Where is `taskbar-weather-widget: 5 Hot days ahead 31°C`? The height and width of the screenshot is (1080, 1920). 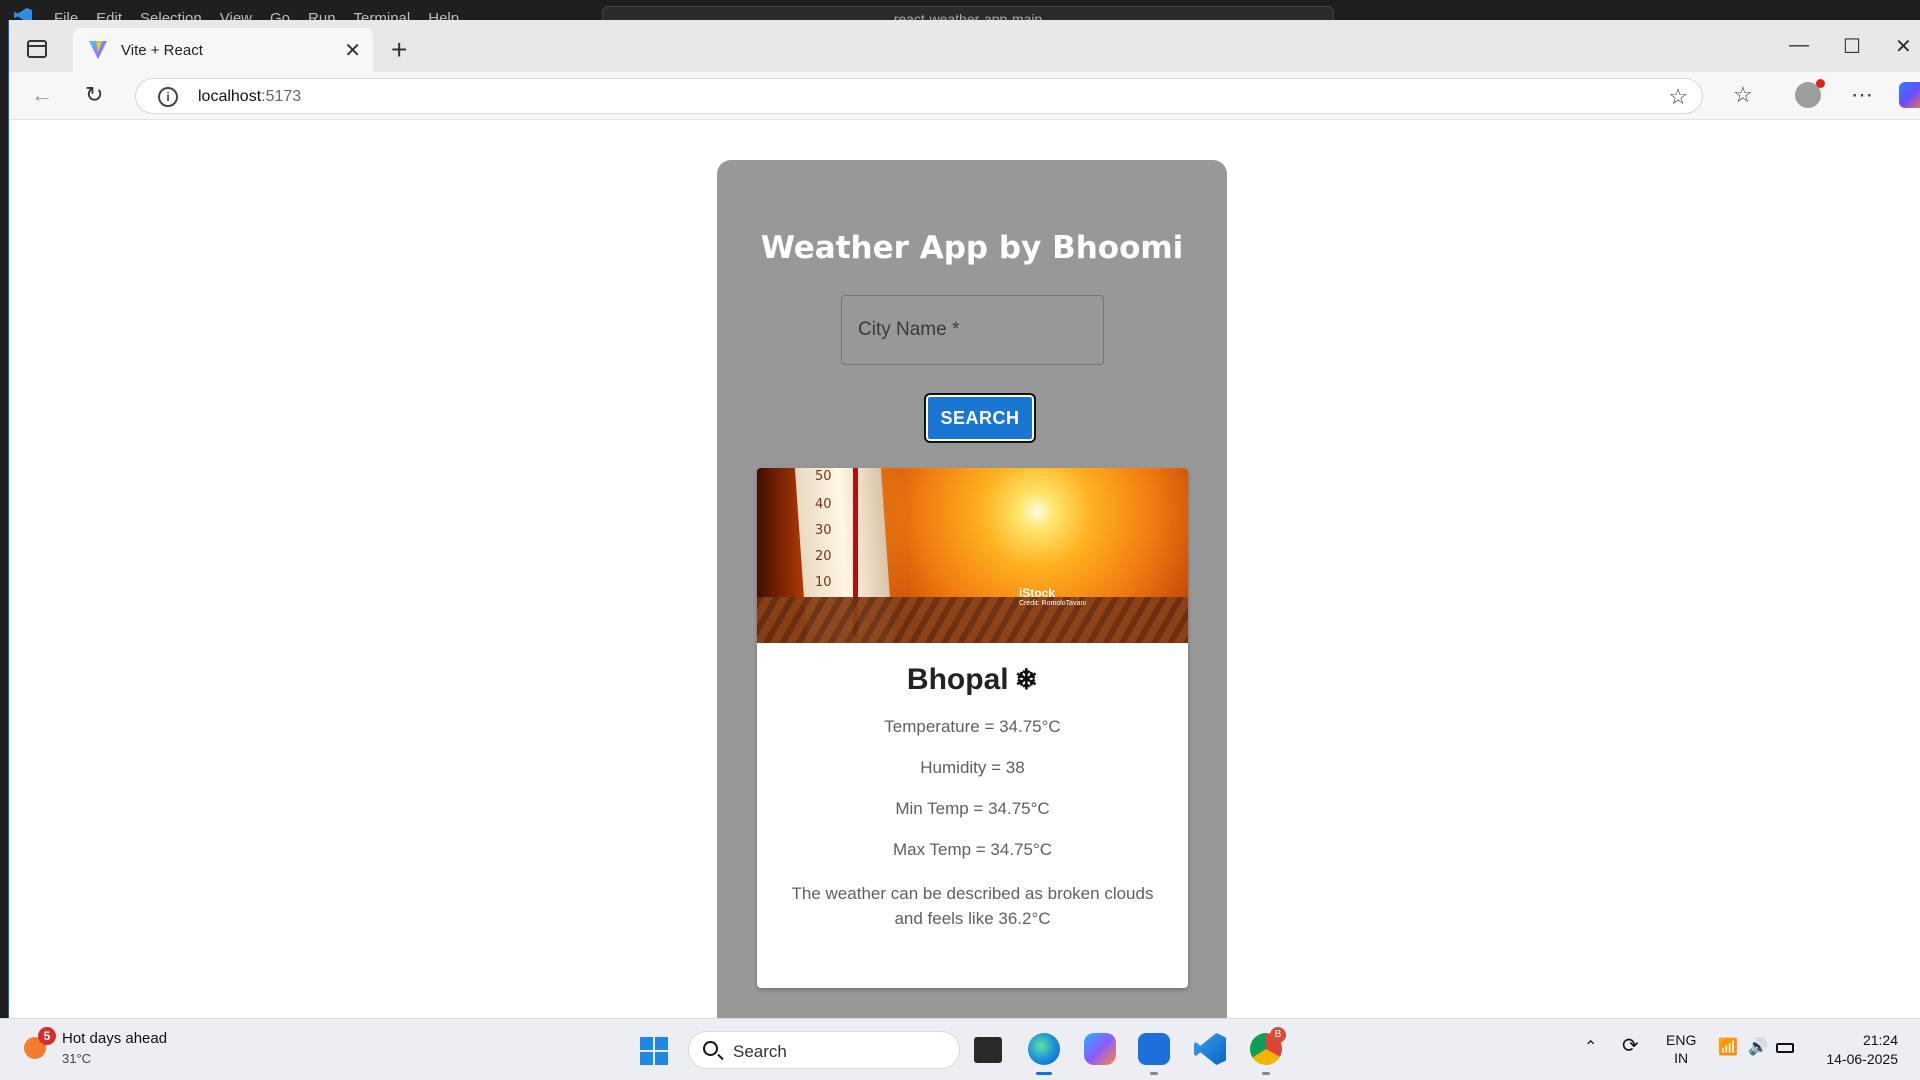
taskbar-weather-widget: 5 Hot days ahead 31°C is located at coordinates (96, 1048).